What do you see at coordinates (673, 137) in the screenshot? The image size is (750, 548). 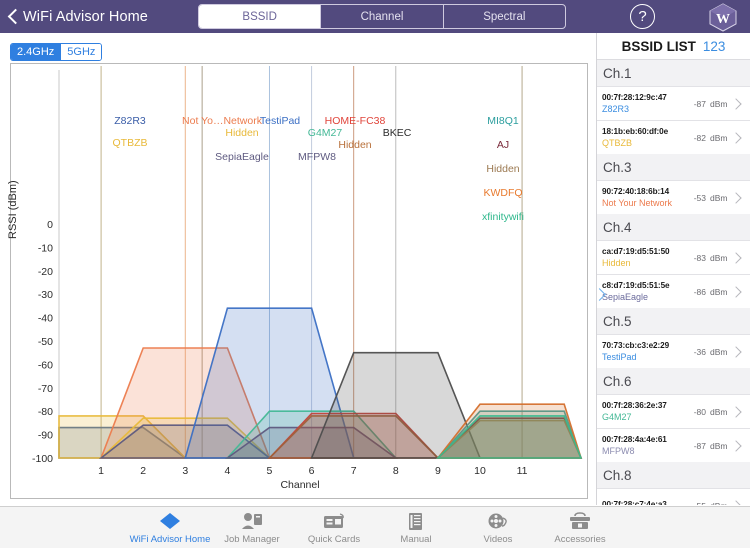 I see `bssid-list-item: 18:1b:eb:60:df:0e QTBZB -82 dBm` at bounding box center [673, 137].